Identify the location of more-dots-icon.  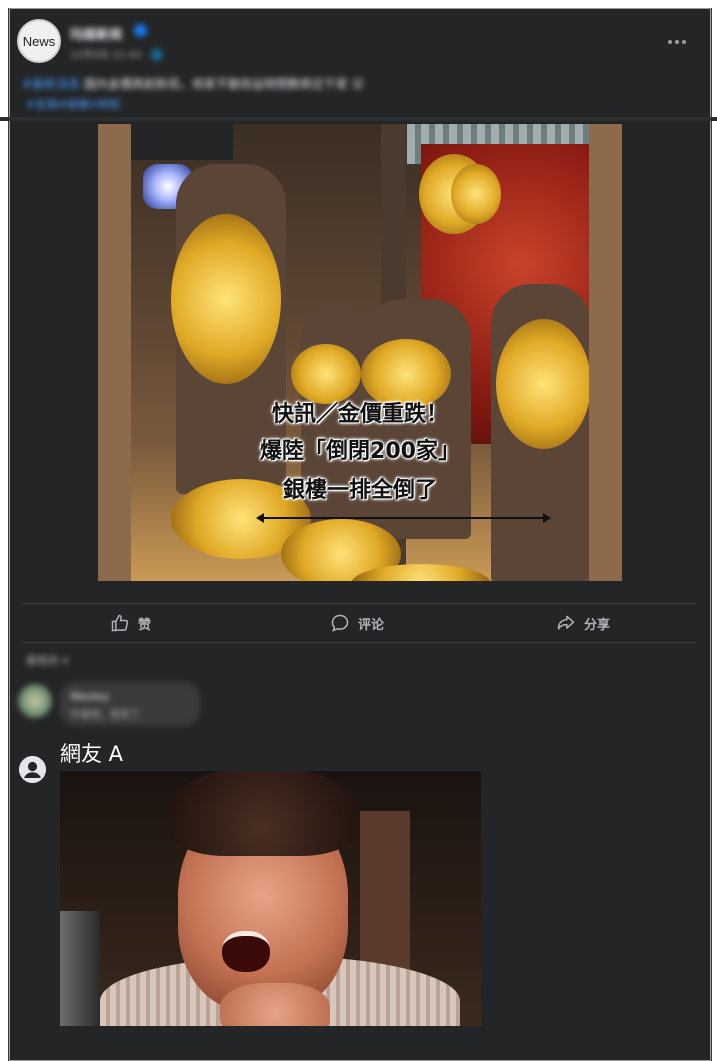
(679, 42).